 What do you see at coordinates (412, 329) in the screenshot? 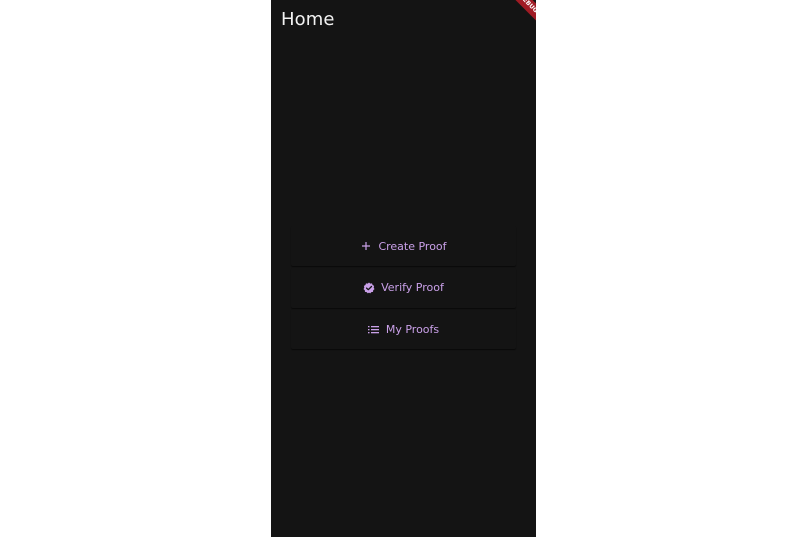
I see `my-proofs-label: My Proofs` at bounding box center [412, 329].